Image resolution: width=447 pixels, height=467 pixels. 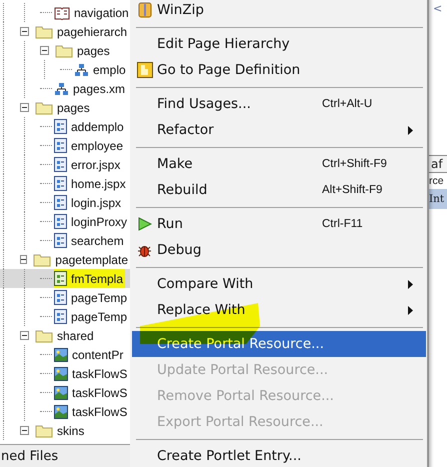 I want to click on tree-row: shared, so click(x=65, y=335).